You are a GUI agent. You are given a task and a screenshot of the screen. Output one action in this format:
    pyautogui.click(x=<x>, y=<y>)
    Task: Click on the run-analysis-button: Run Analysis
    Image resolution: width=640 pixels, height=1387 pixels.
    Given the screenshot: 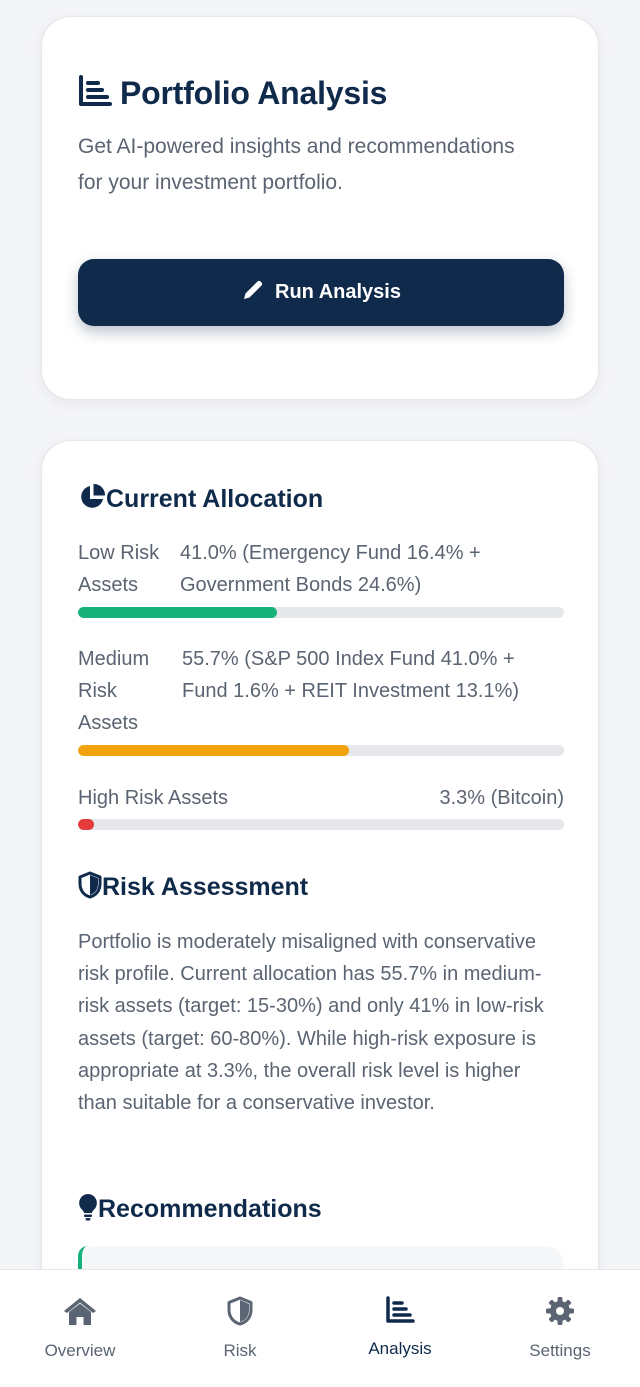 What is the action you would take?
    pyautogui.click(x=321, y=292)
    